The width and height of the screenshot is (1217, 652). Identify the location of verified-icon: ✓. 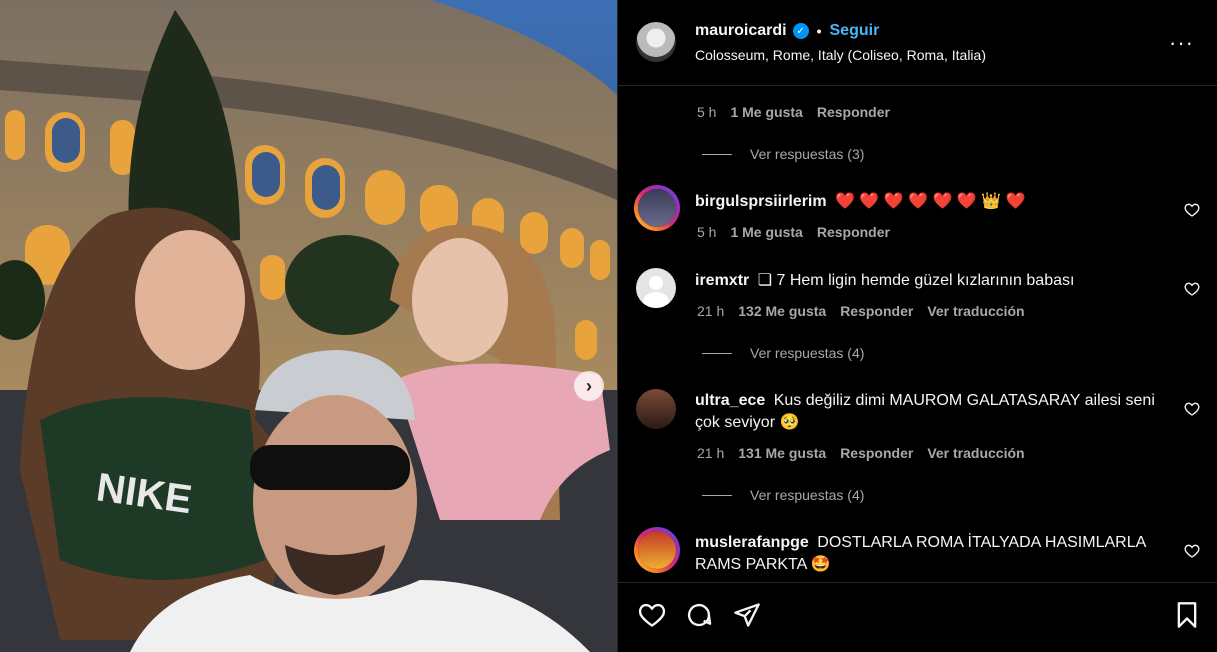
(800, 31).